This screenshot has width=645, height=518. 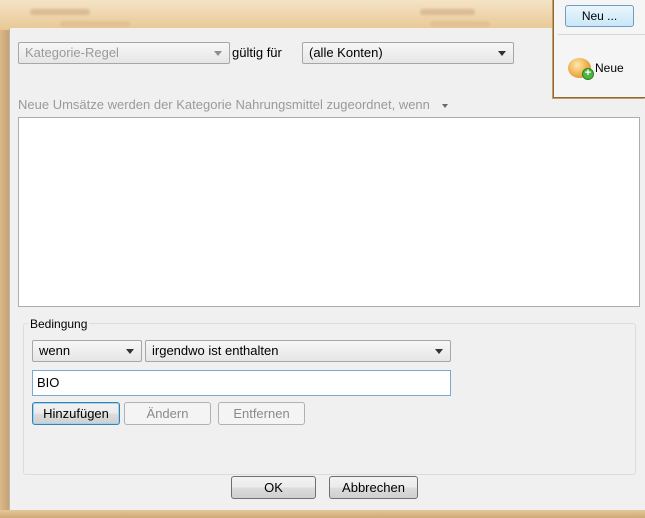 I want to click on rule-type-value: Kategorie-Regel, so click(x=72, y=52).